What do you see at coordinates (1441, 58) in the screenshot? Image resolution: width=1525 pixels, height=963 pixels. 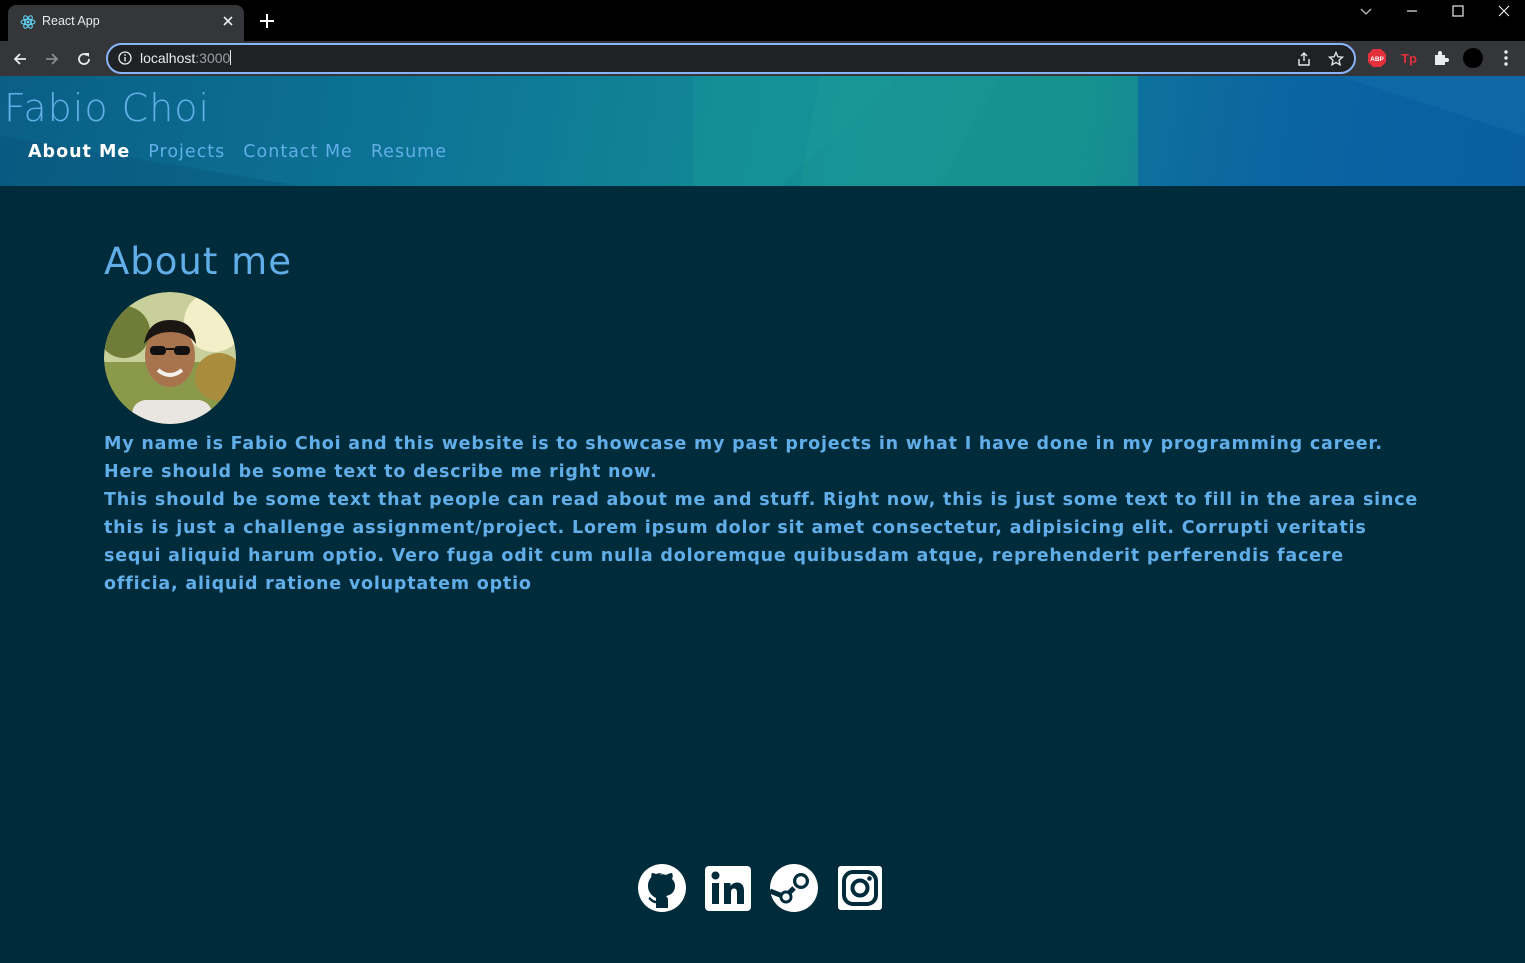 I see `puzzle-extensions-icon` at bounding box center [1441, 58].